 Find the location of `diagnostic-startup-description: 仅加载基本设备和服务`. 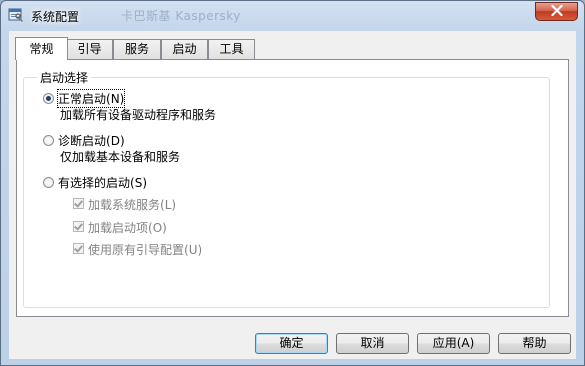

diagnostic-startup-description: 仅加载基本设备和服务 is located at coordinates (120, 157).